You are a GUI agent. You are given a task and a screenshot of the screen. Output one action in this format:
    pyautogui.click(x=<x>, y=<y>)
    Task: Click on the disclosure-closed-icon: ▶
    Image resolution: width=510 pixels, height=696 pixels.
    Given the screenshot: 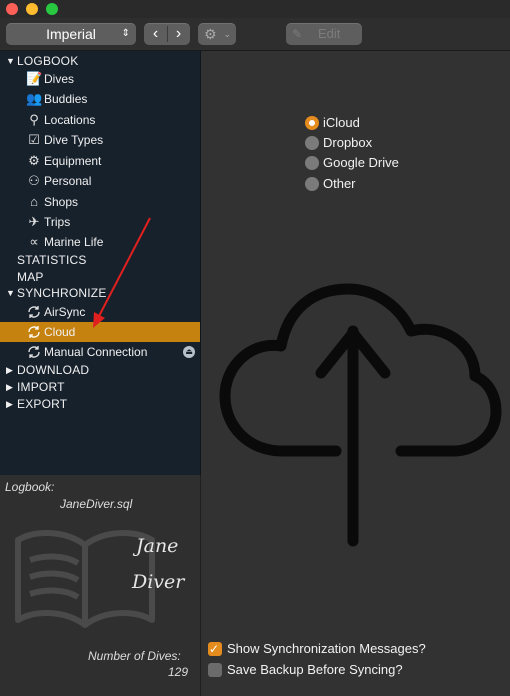 What is the action you would take?
    pyautogui.click(x=9, y=404)
    